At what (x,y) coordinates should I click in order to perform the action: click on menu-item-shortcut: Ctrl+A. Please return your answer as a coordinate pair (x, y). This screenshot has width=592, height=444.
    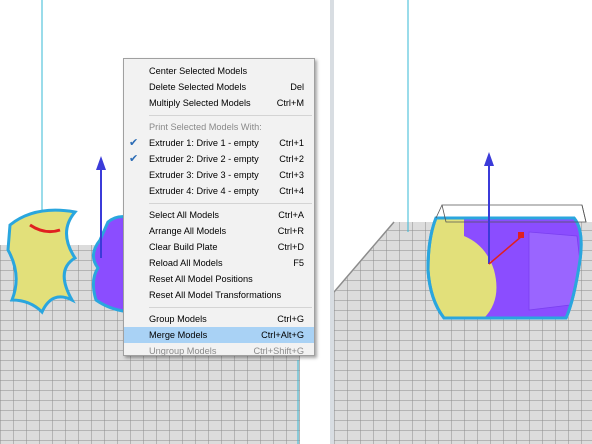
    Looking at the image, I should click on (291, 215).